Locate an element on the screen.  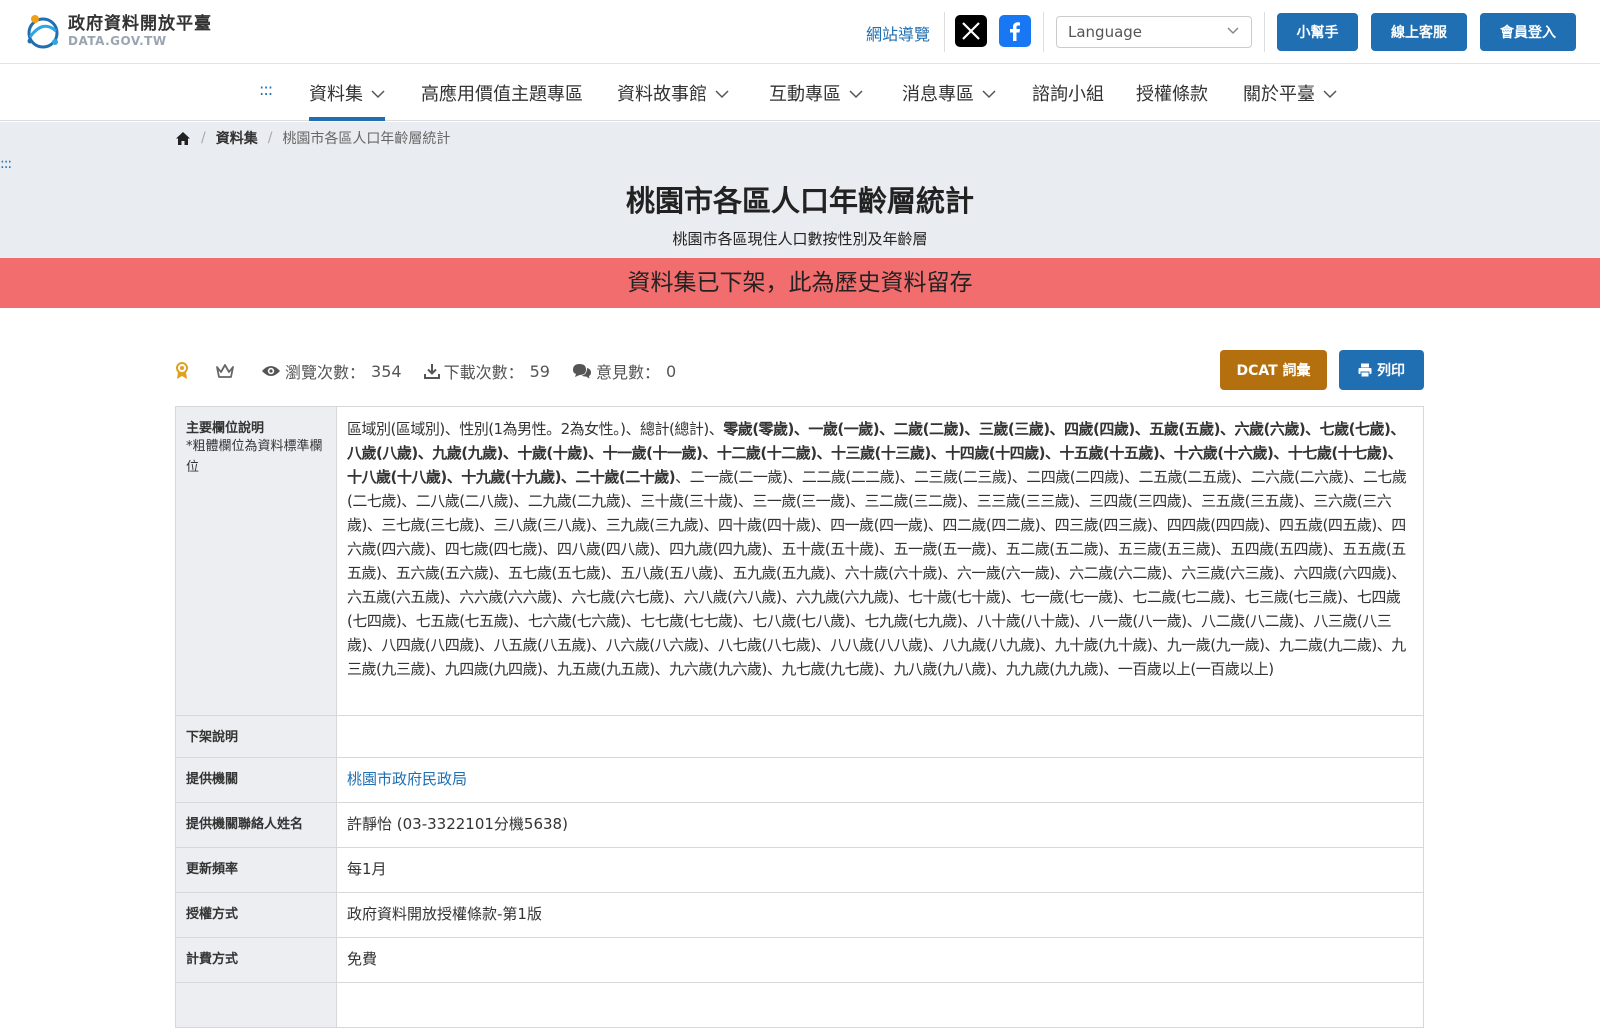
delisted-banner: 資料集已下架，此為歷史資料留存 is located at coordinates (800, 283).